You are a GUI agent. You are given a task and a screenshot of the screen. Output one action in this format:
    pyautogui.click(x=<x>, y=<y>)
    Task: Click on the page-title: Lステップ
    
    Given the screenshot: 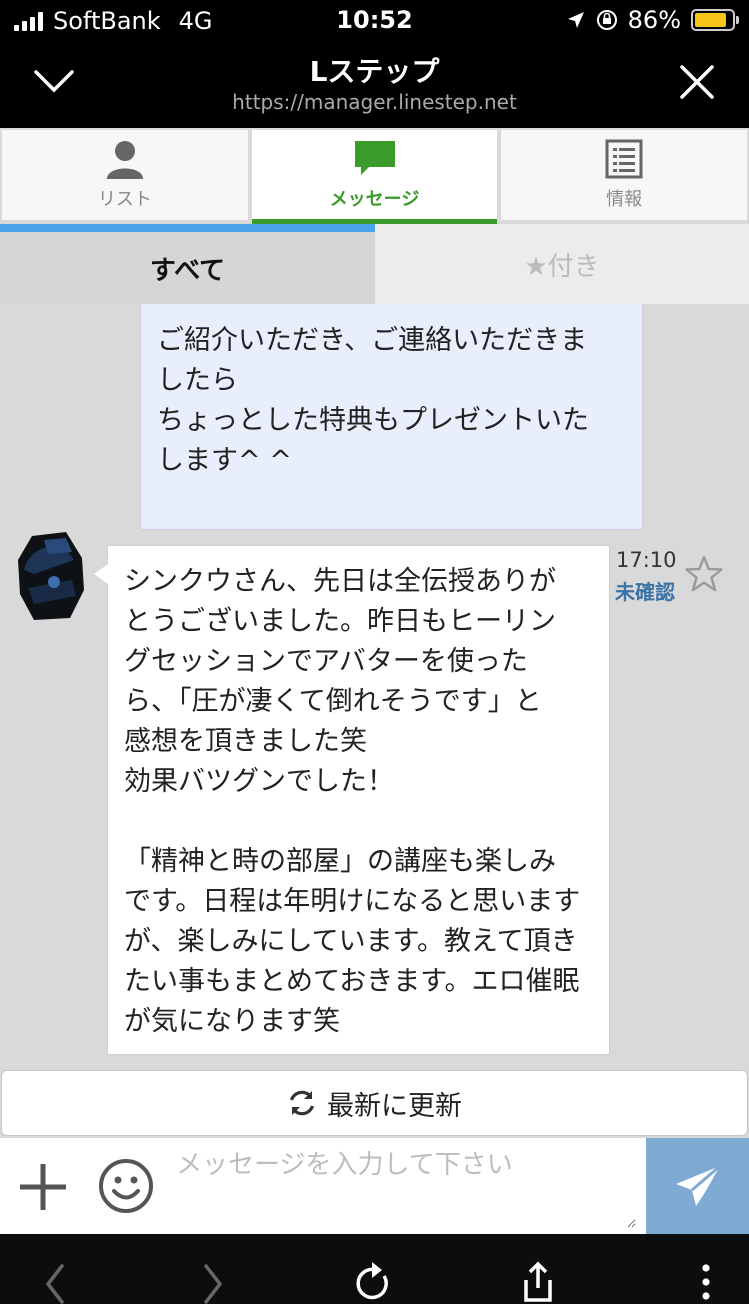 What is the action you would take?
    pyautogui.click(x=374, y=71)
    